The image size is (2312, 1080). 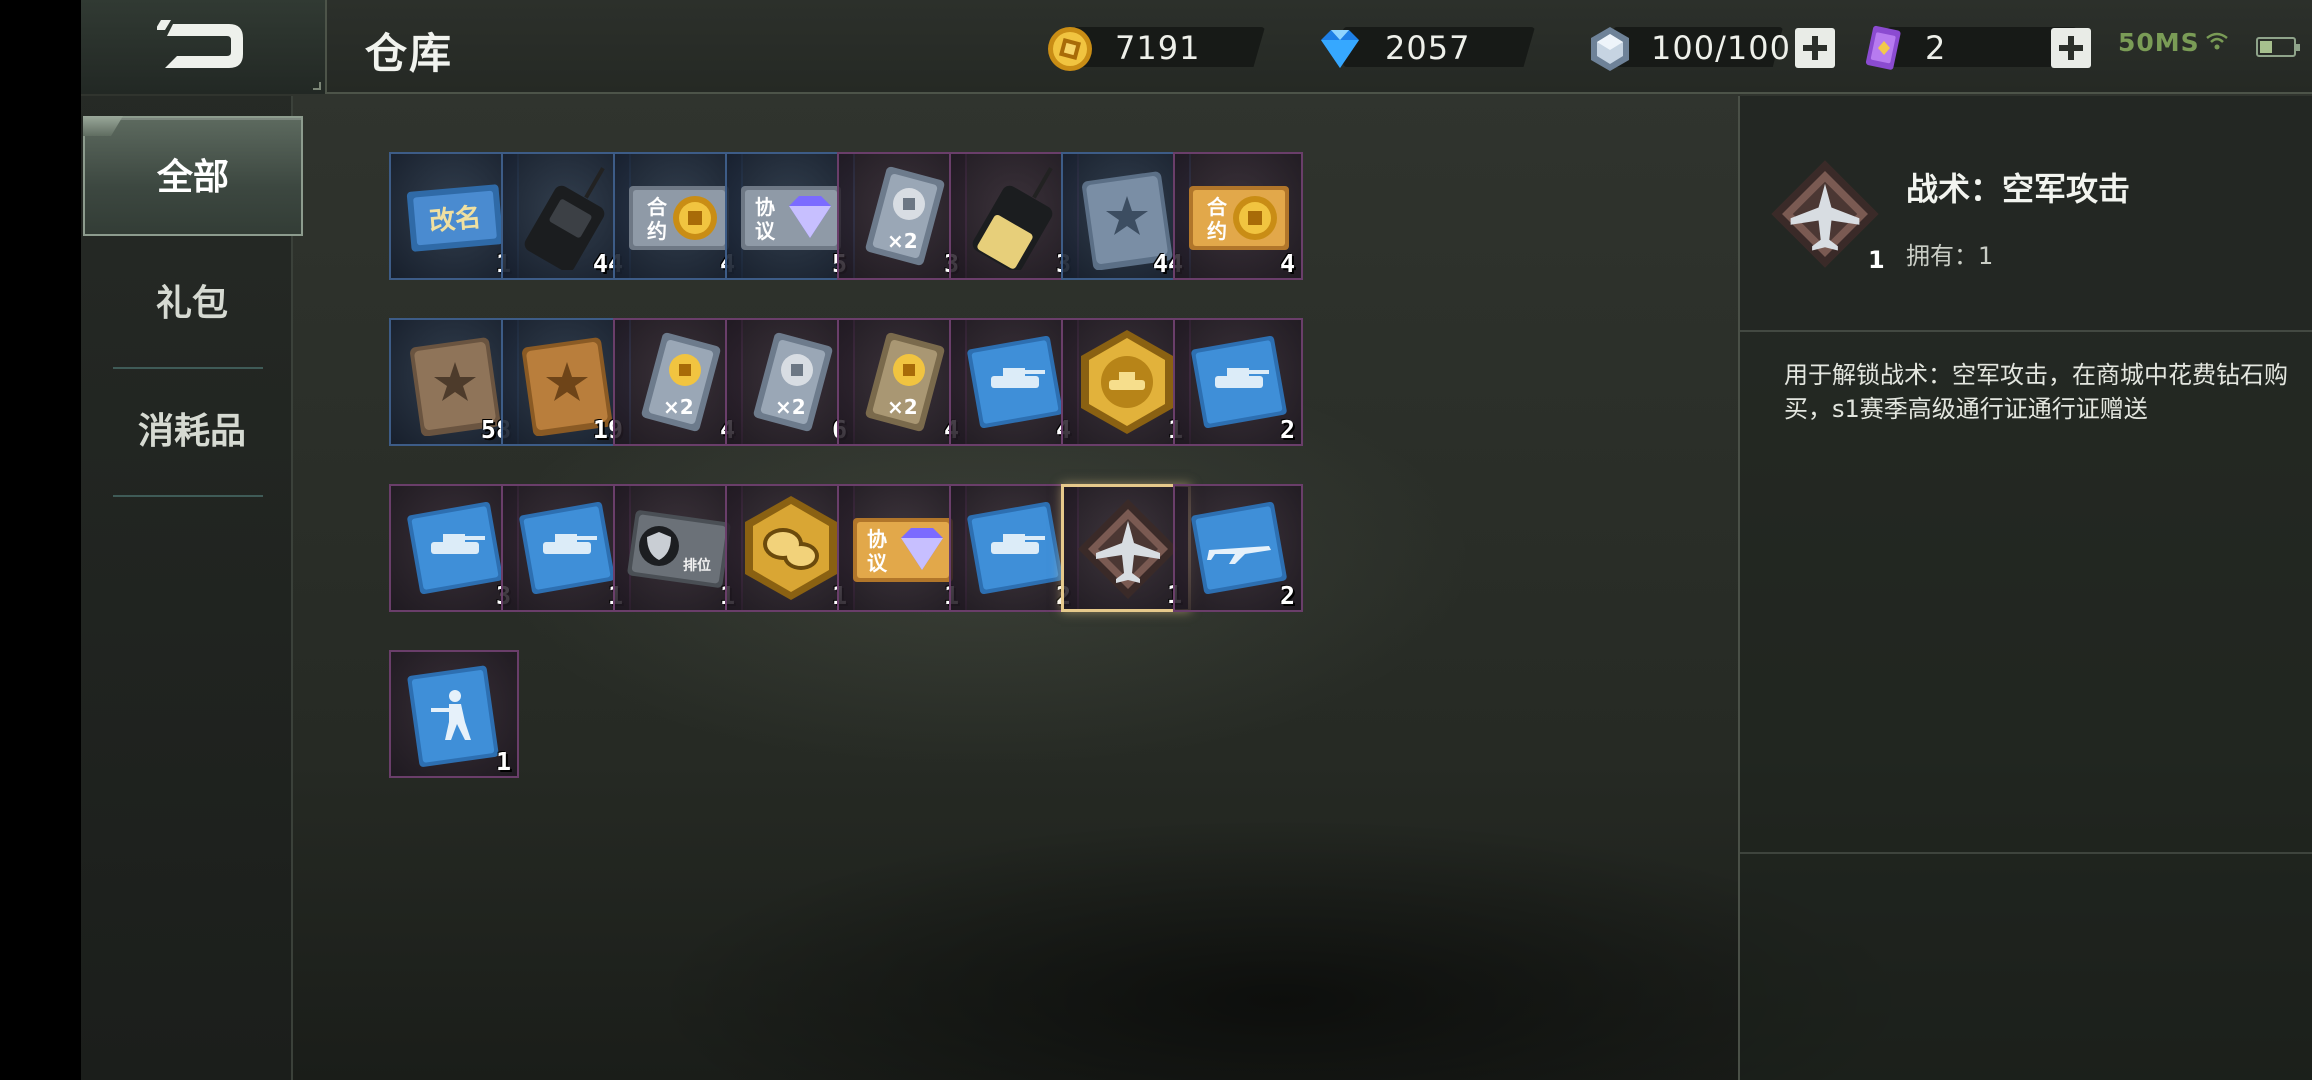 I want to click on soldier-blueprint-icon, so click(x=453, y=716).